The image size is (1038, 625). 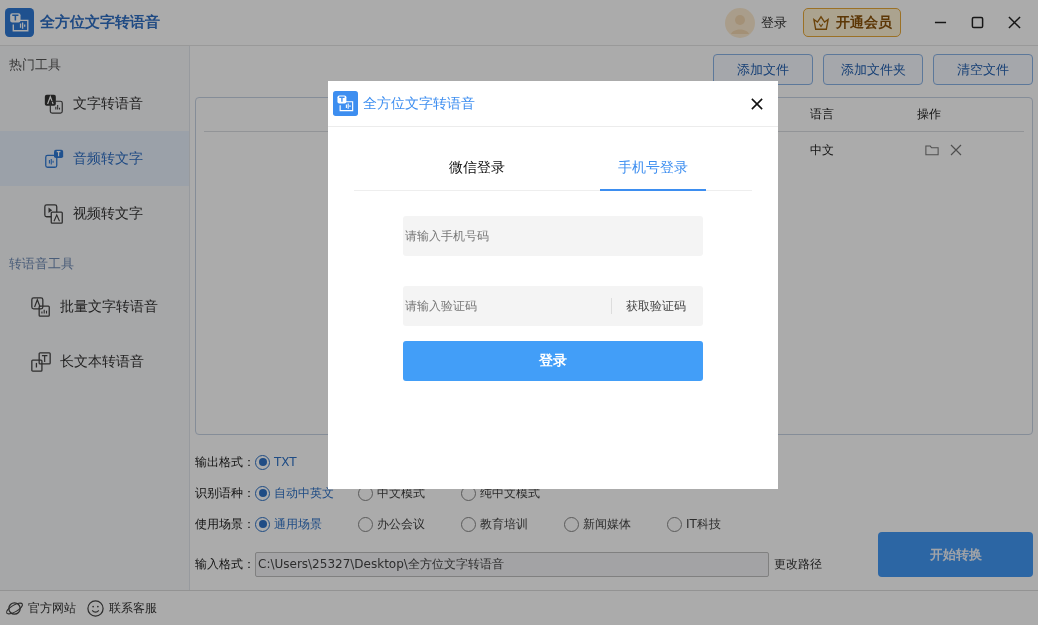 I want to click on audio-text-icon, so click(x=54, y=158).